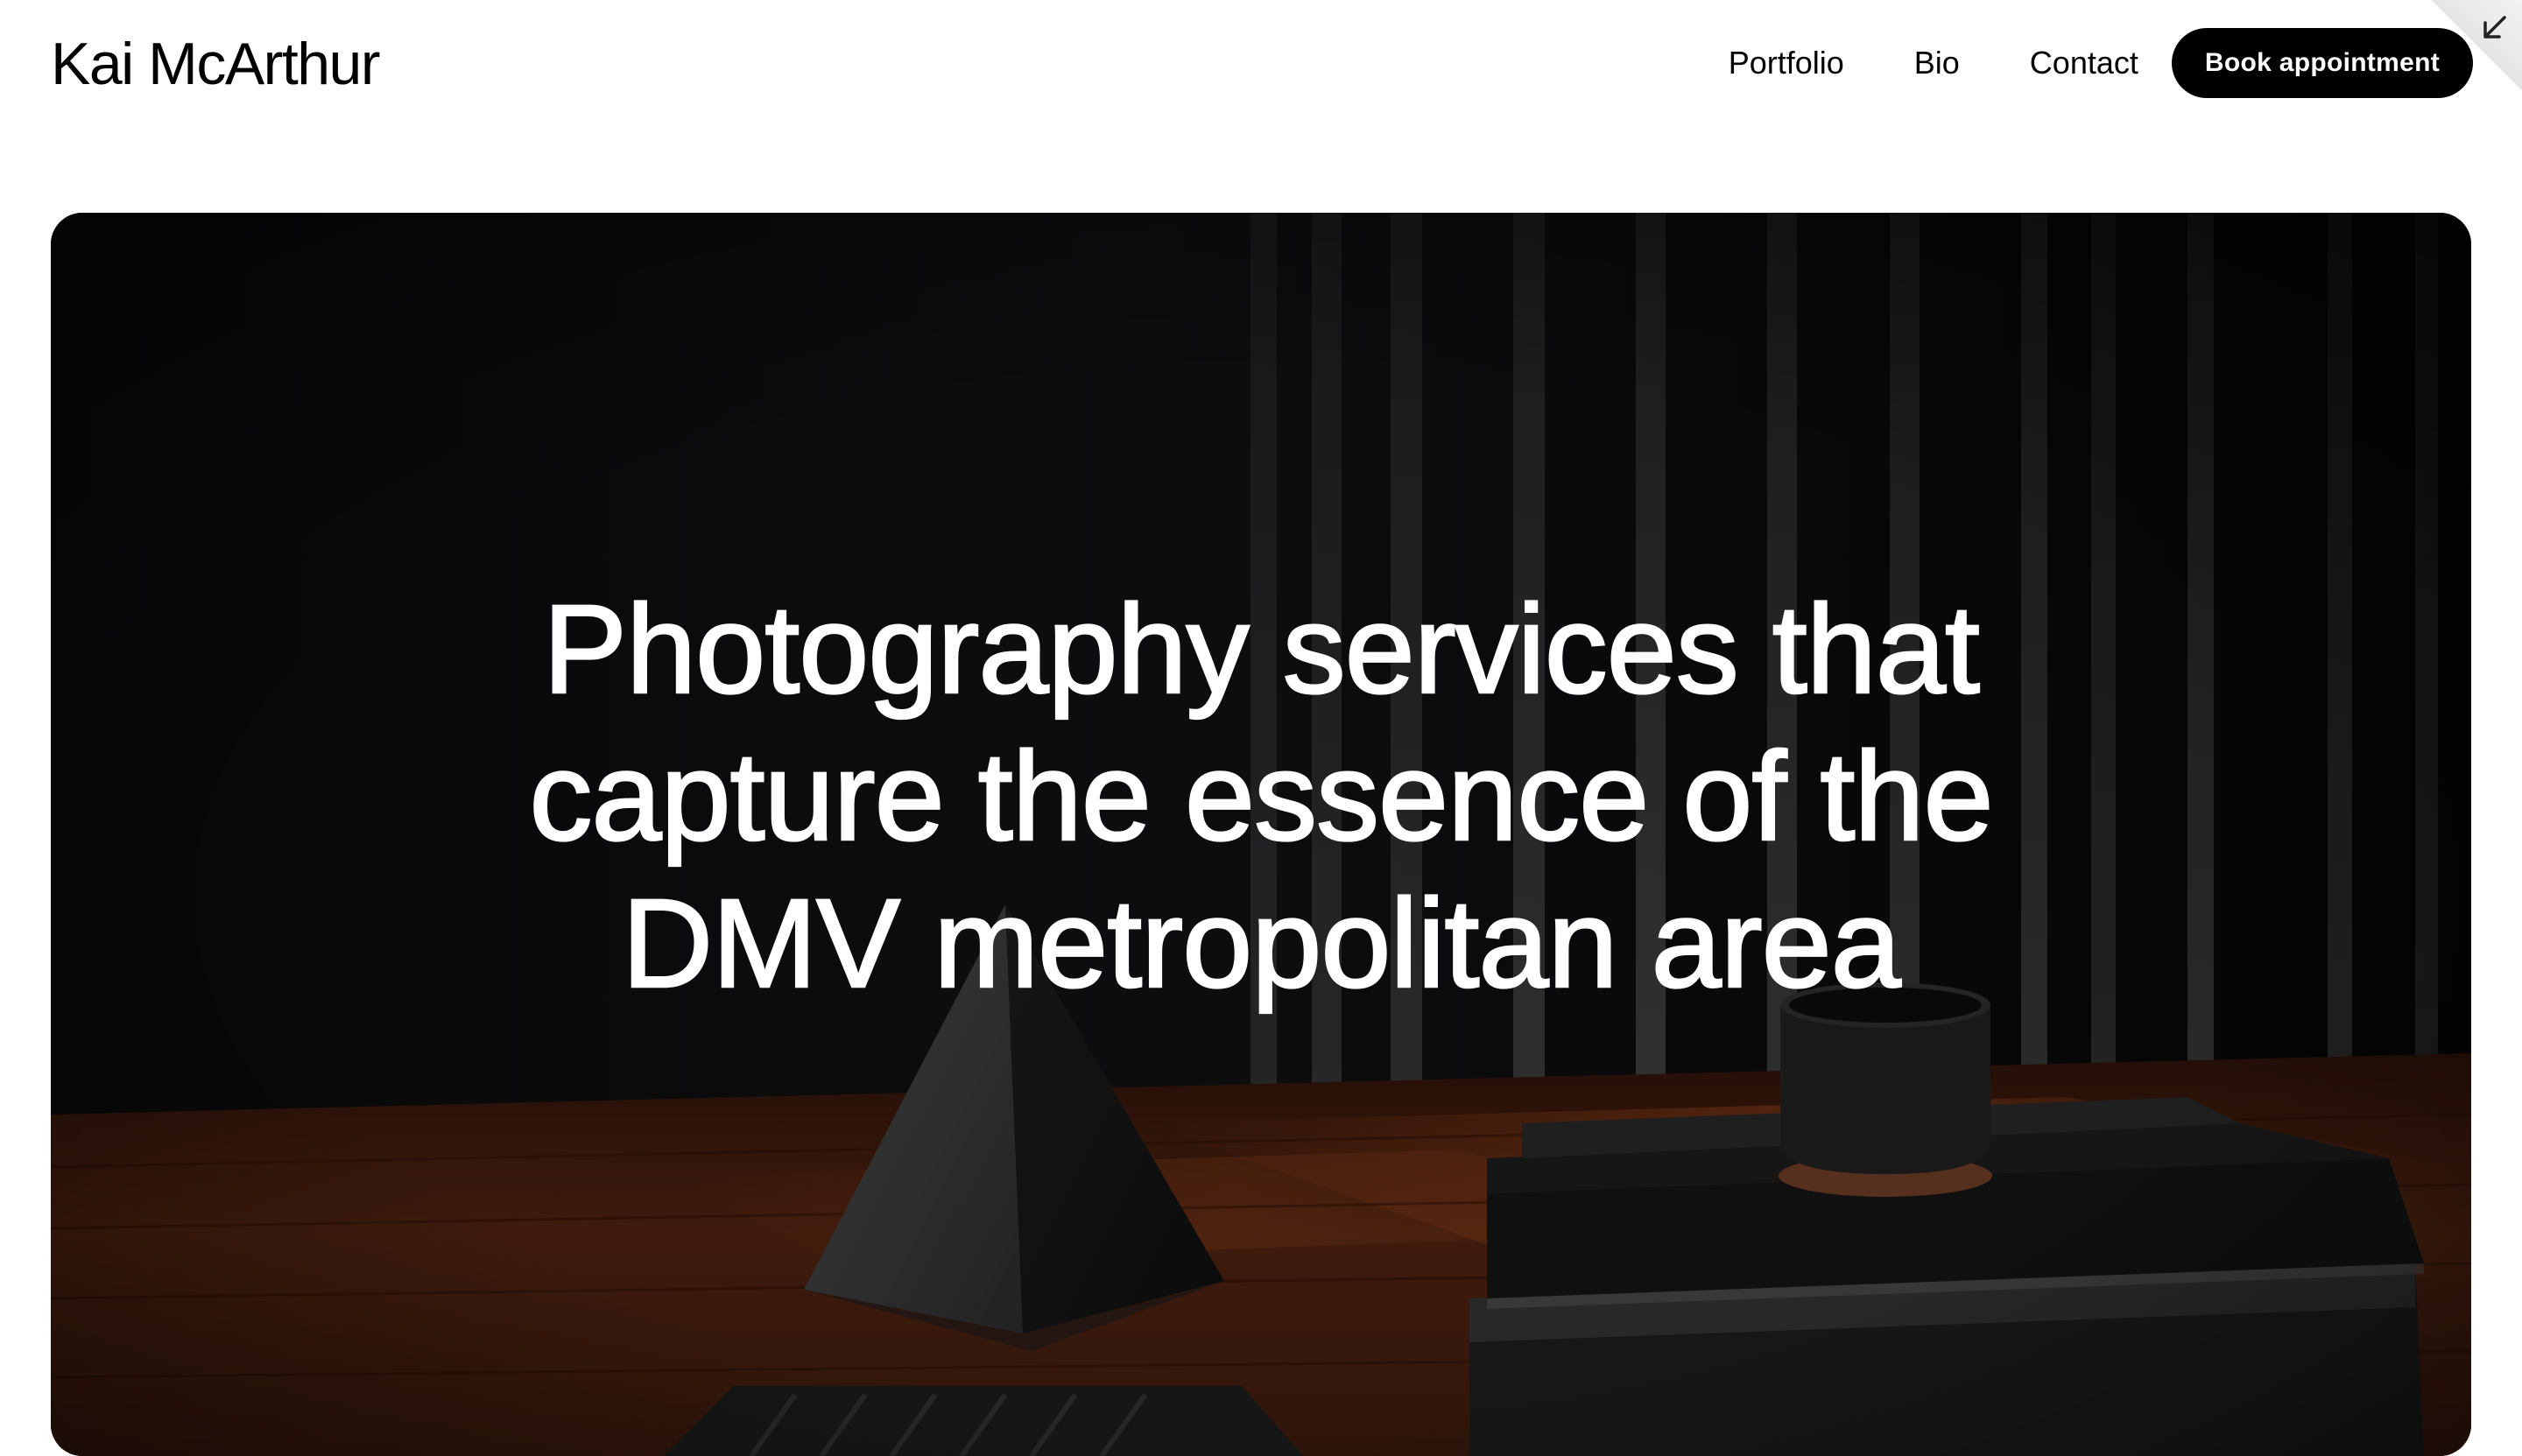 The width and height of the screenshot is (2522, 1456). I want to click on hero-heading-line: capture the essence of the, so click(1261, 797).